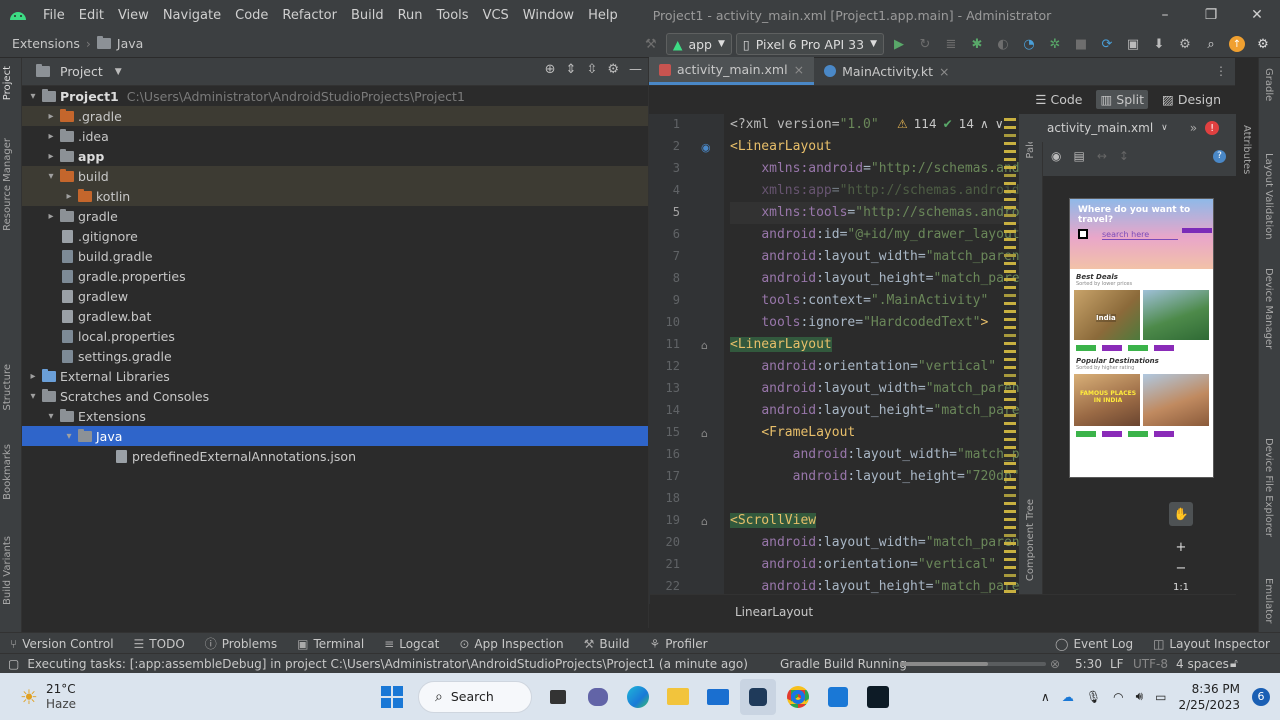  What do you see at coordinates (591, 69) in the screenshot?
I see `collapse-all-icon: ⇳` at bounding box center [591, 69].